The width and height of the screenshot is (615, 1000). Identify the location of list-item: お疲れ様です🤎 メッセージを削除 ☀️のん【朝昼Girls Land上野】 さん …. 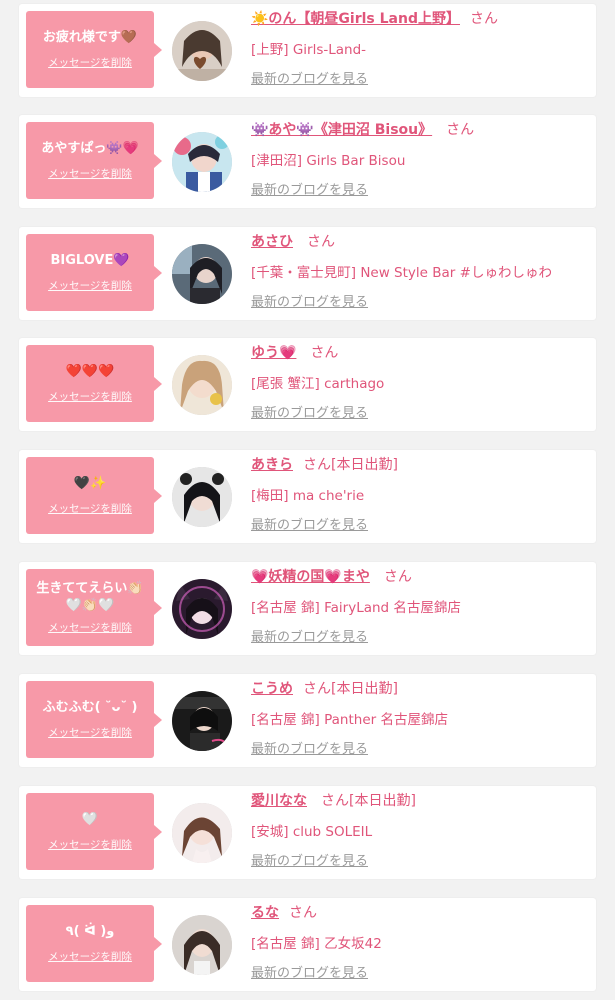
(307, 50).